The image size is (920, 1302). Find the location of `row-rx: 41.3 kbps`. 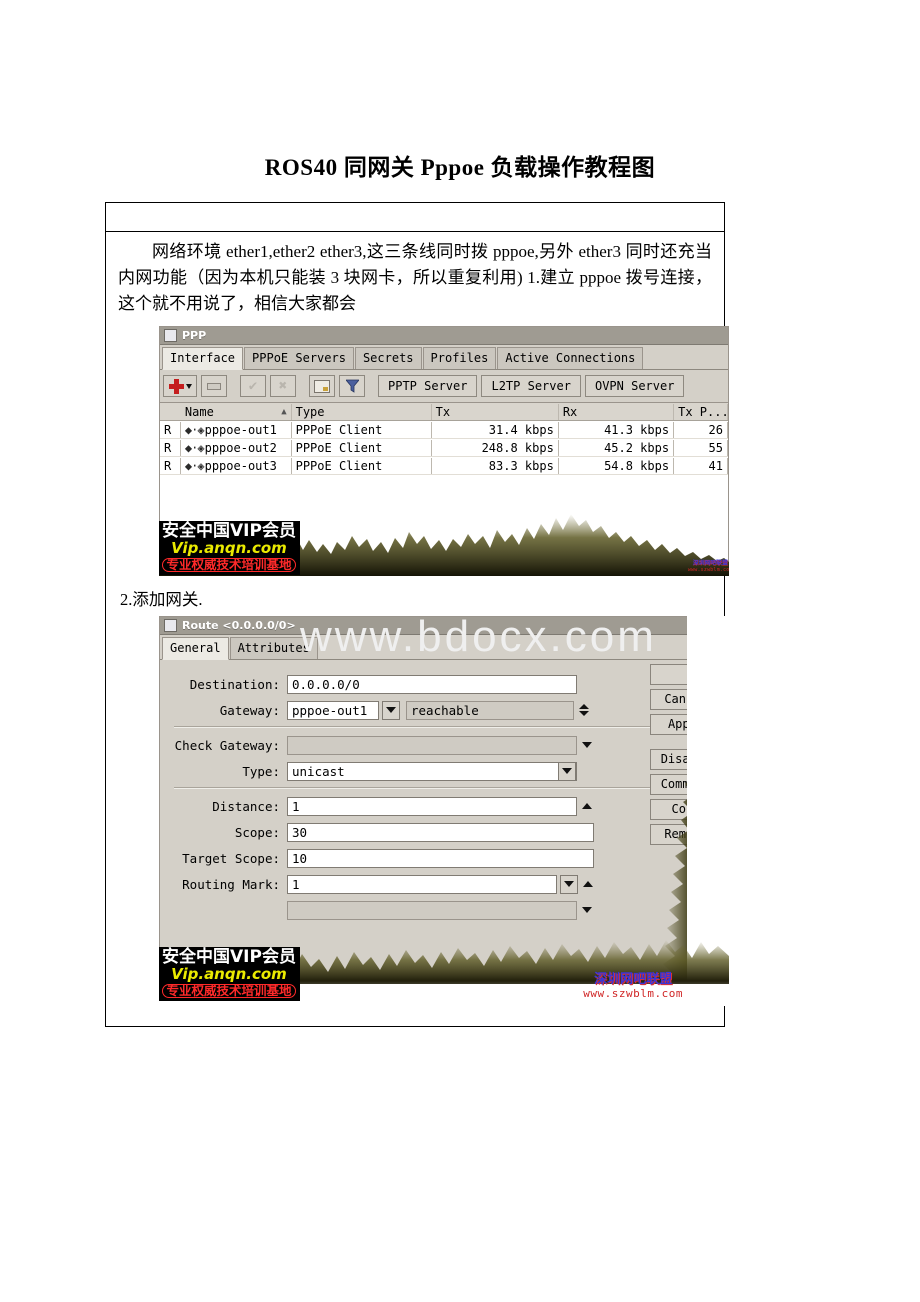

row-rx: 41.3 kbps is located at coordinates (617, 429).